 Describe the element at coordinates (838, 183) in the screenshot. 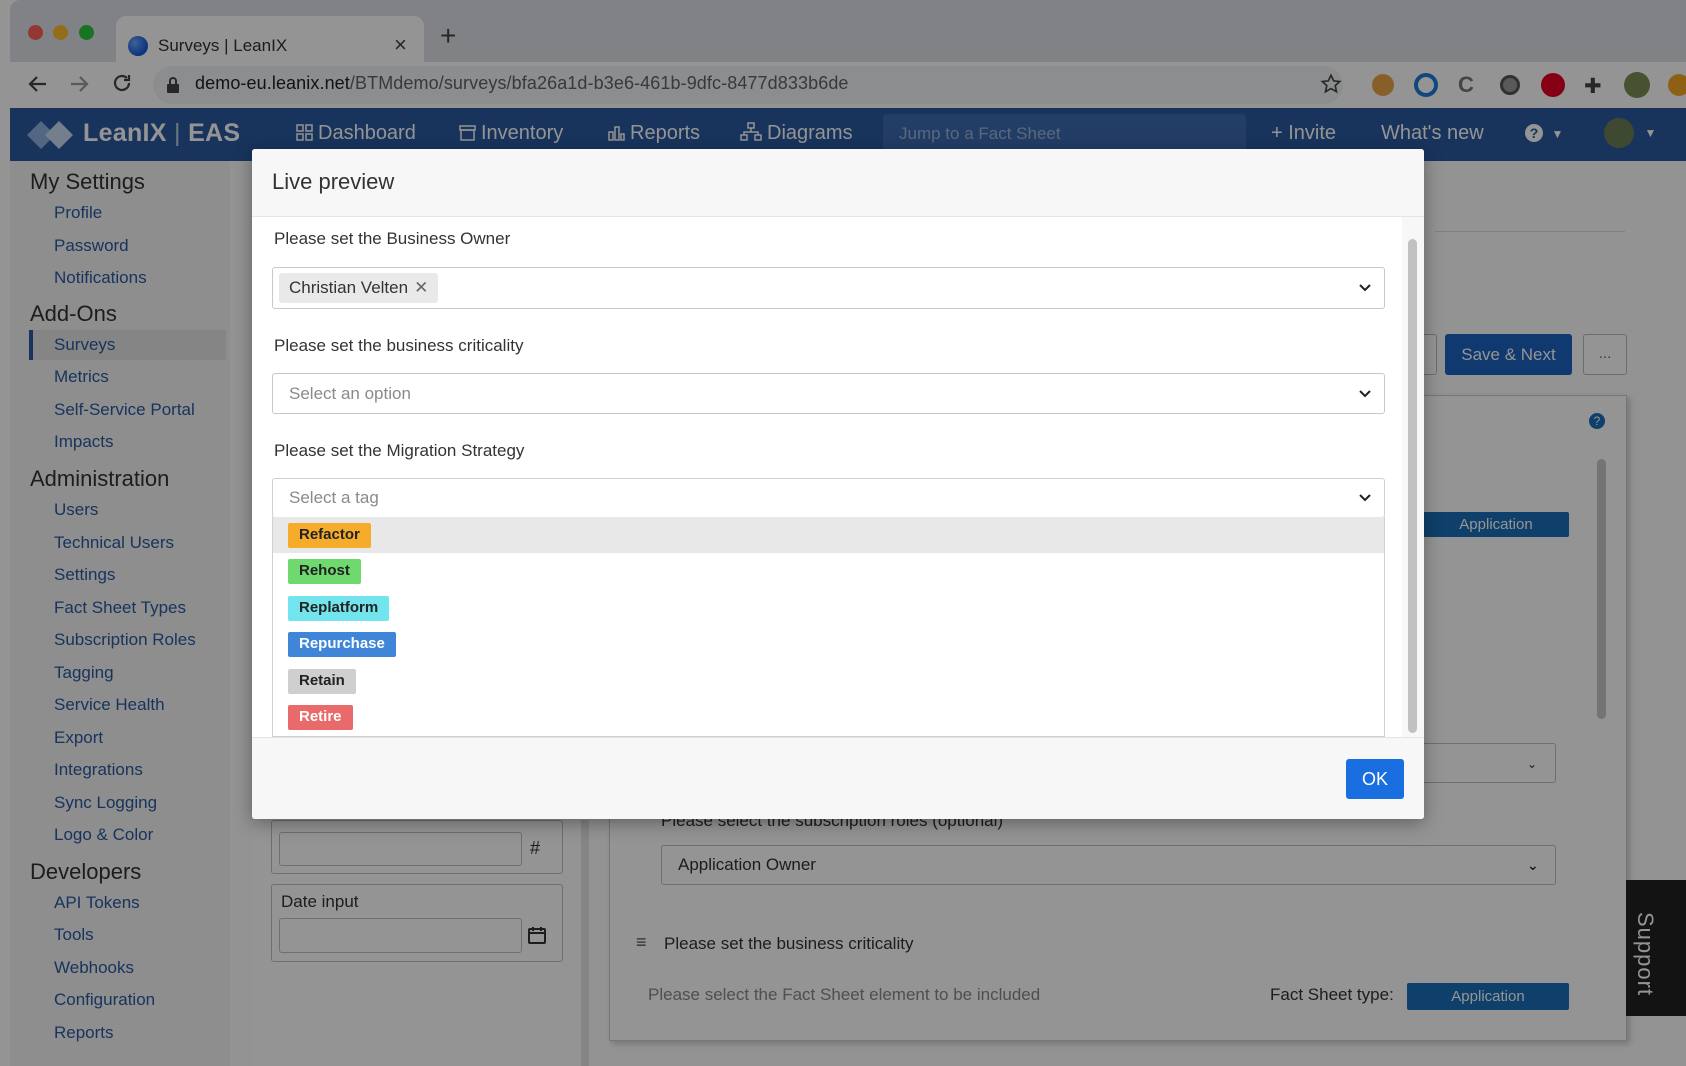

I see `modal-header: Live preview` at that location.